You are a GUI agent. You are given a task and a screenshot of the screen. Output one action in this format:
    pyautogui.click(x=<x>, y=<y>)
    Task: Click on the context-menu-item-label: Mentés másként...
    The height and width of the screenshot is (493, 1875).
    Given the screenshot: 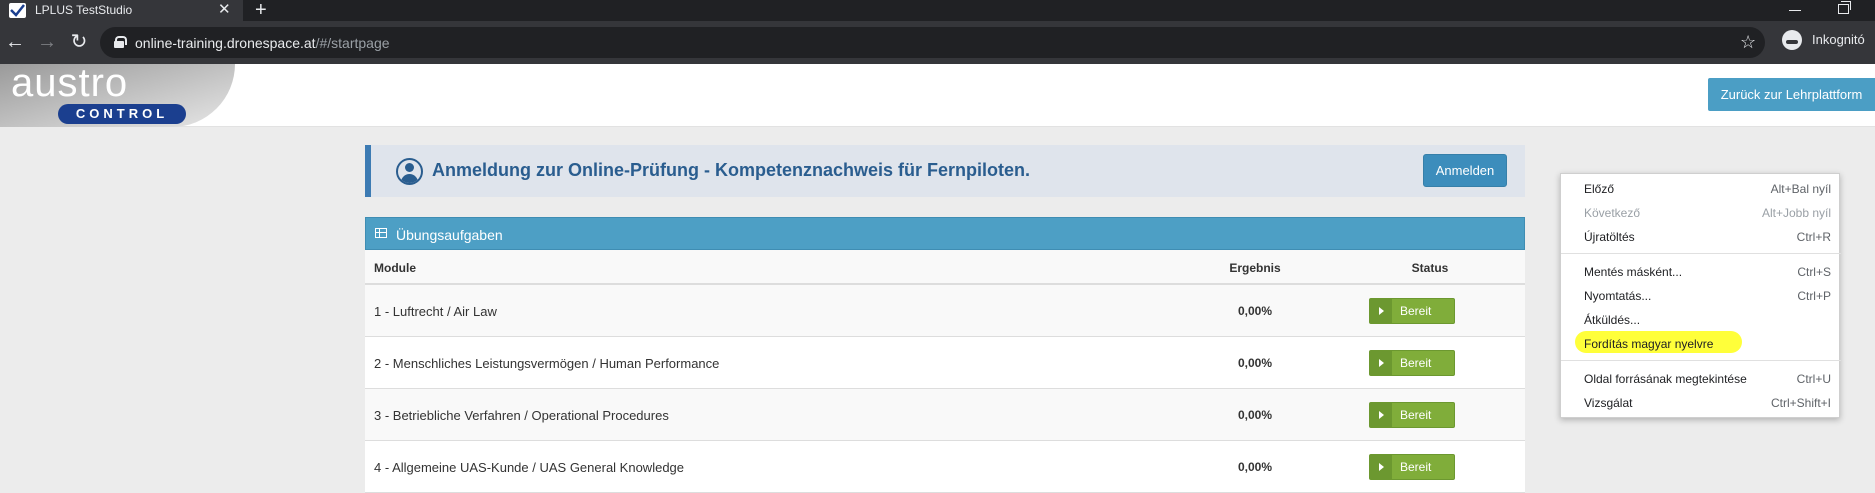 What is the action you would take?
    pyautogui.click(x=1633, y=272)
    